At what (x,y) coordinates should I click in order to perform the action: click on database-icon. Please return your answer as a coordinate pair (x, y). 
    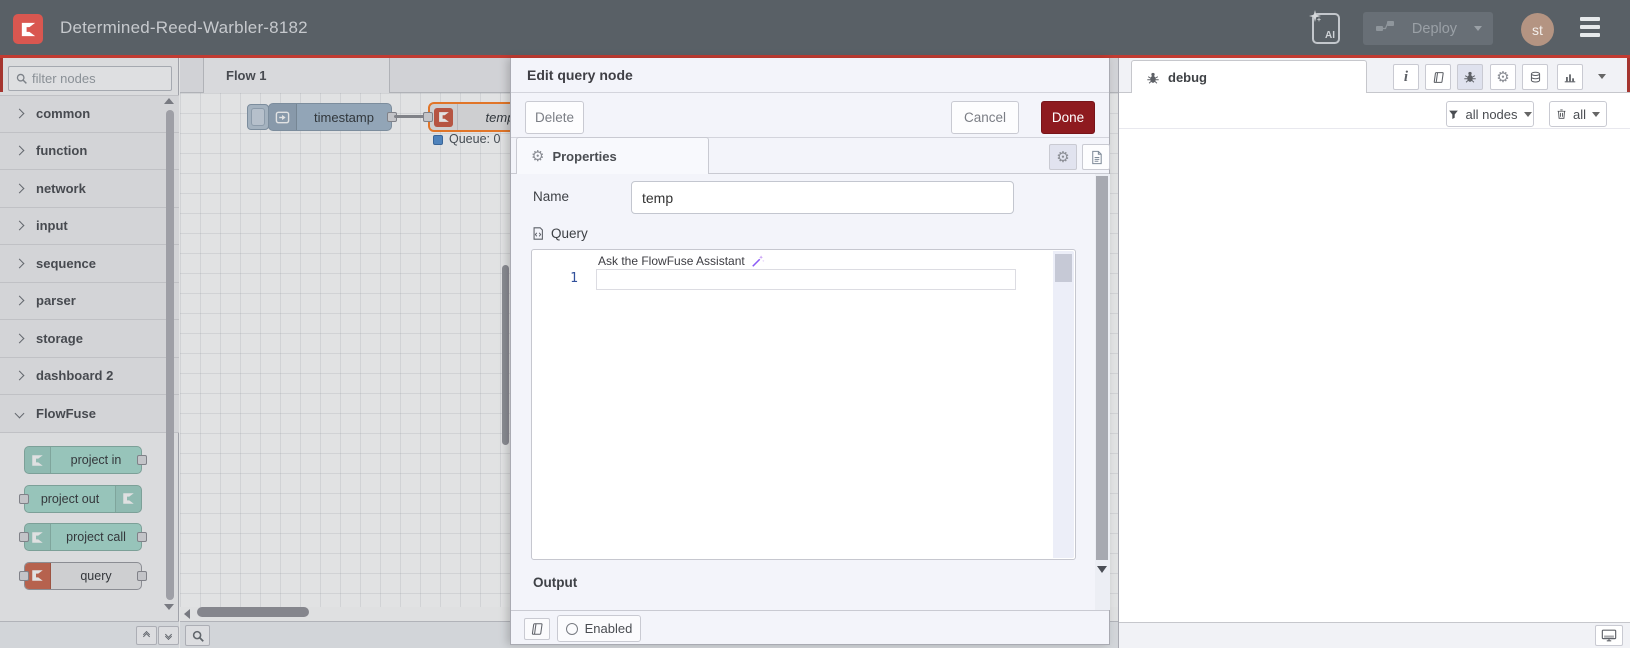
    Looking at the image, I should click on (1535, 76).